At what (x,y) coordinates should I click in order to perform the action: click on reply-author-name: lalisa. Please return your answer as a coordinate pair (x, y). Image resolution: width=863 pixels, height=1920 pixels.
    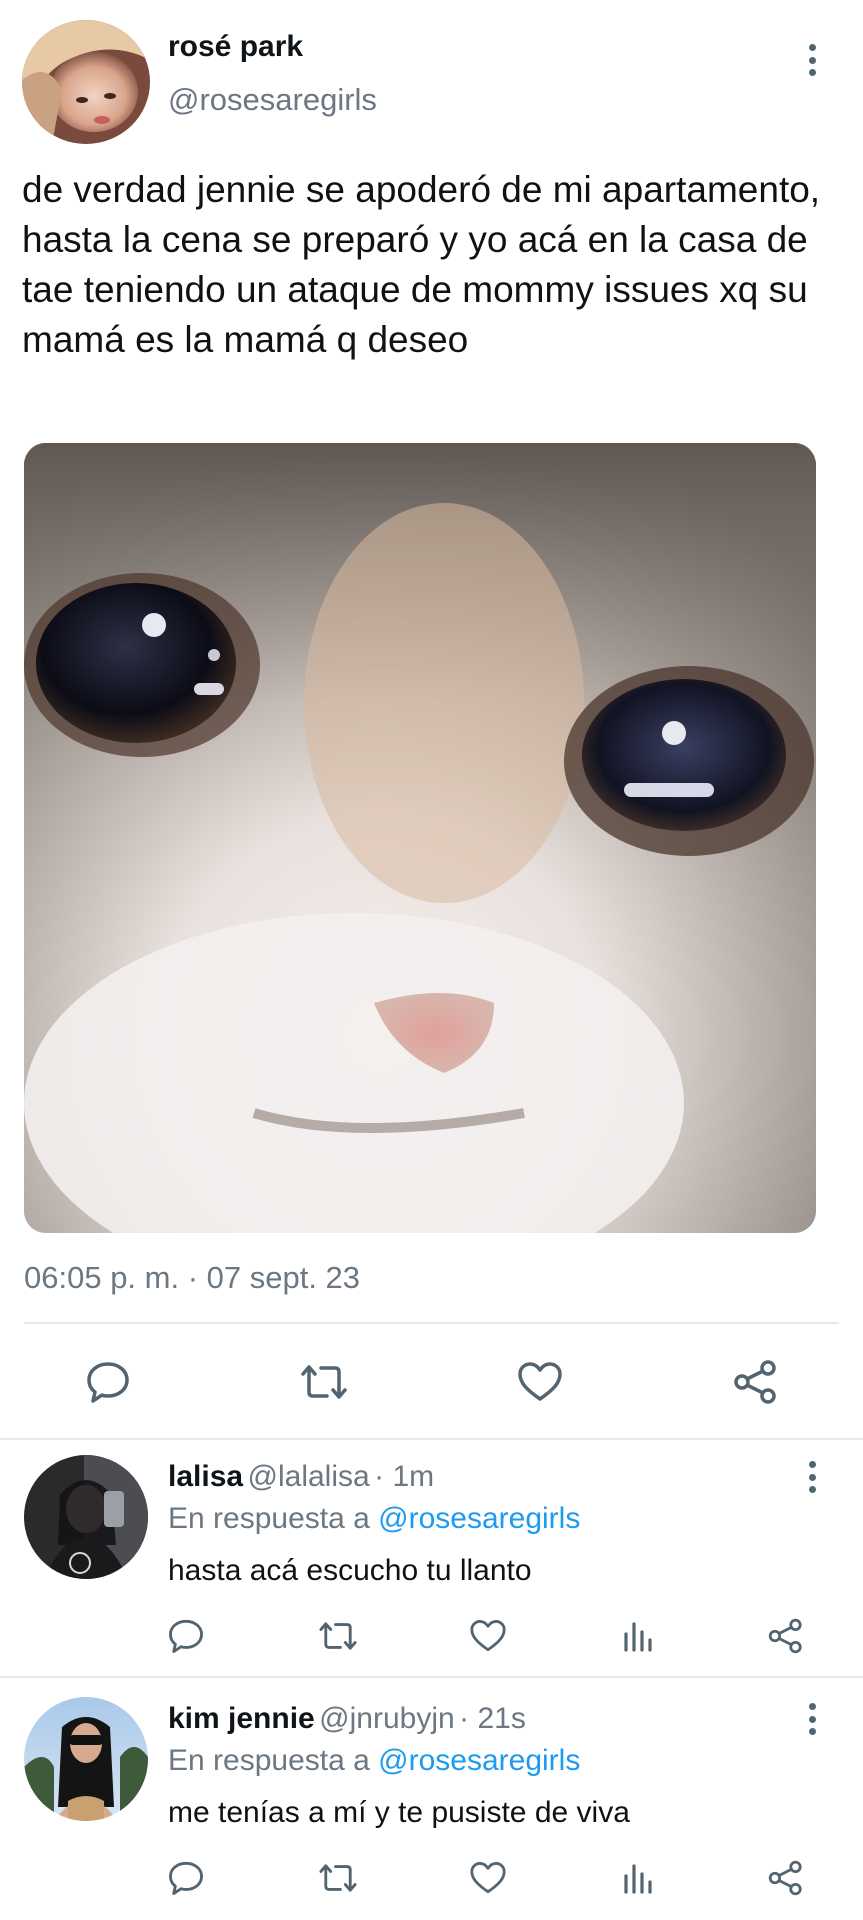
    Looking at the image, I should click on (205, 1476).